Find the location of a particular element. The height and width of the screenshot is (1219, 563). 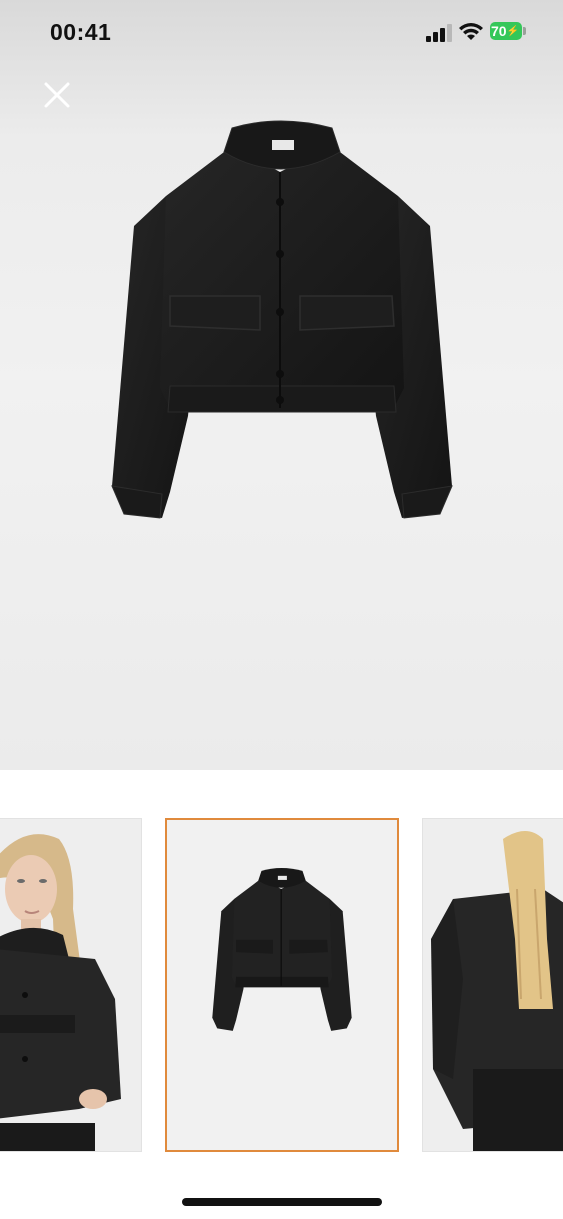

battery-level: 70 is located at coordinates (498, 31).